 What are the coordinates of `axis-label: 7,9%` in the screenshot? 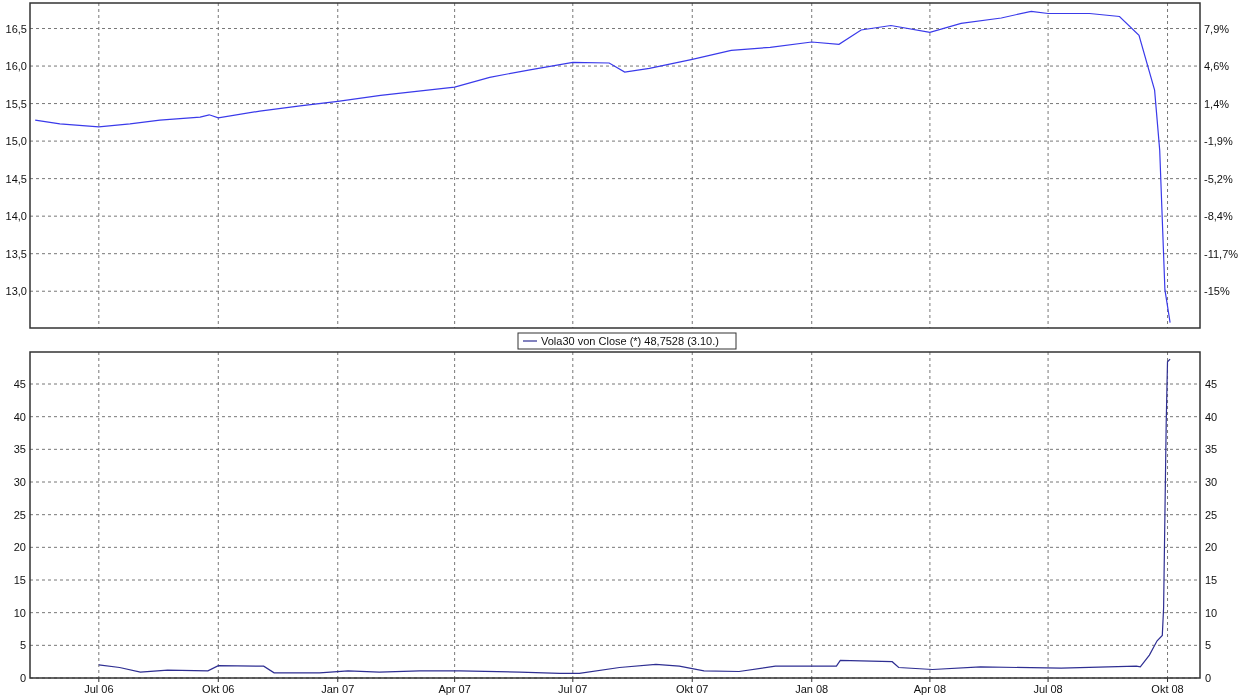 It's located at (1217, 28).